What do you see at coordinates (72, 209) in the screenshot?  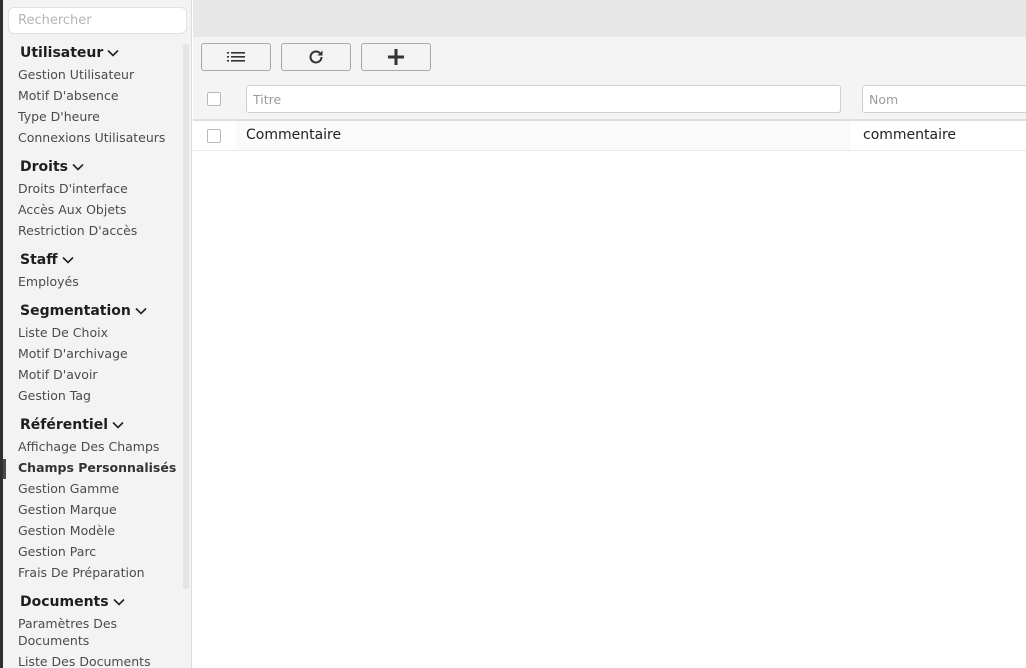 I see `sidebar-item-acces-objets: Accès Aux Objets` at bounding box center [72, 209].